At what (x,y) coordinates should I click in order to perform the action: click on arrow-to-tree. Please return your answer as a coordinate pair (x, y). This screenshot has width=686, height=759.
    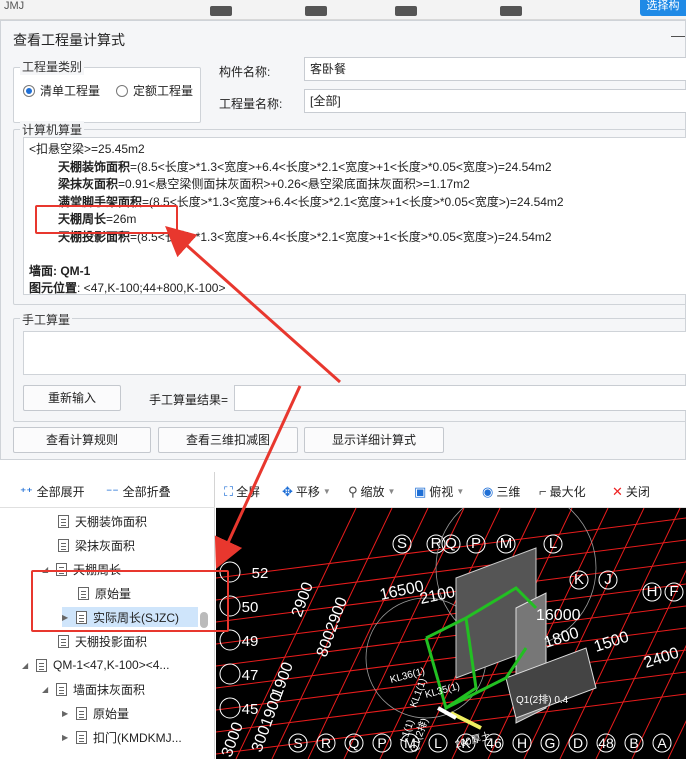
    Looking at the image, I should click on (258, 477).